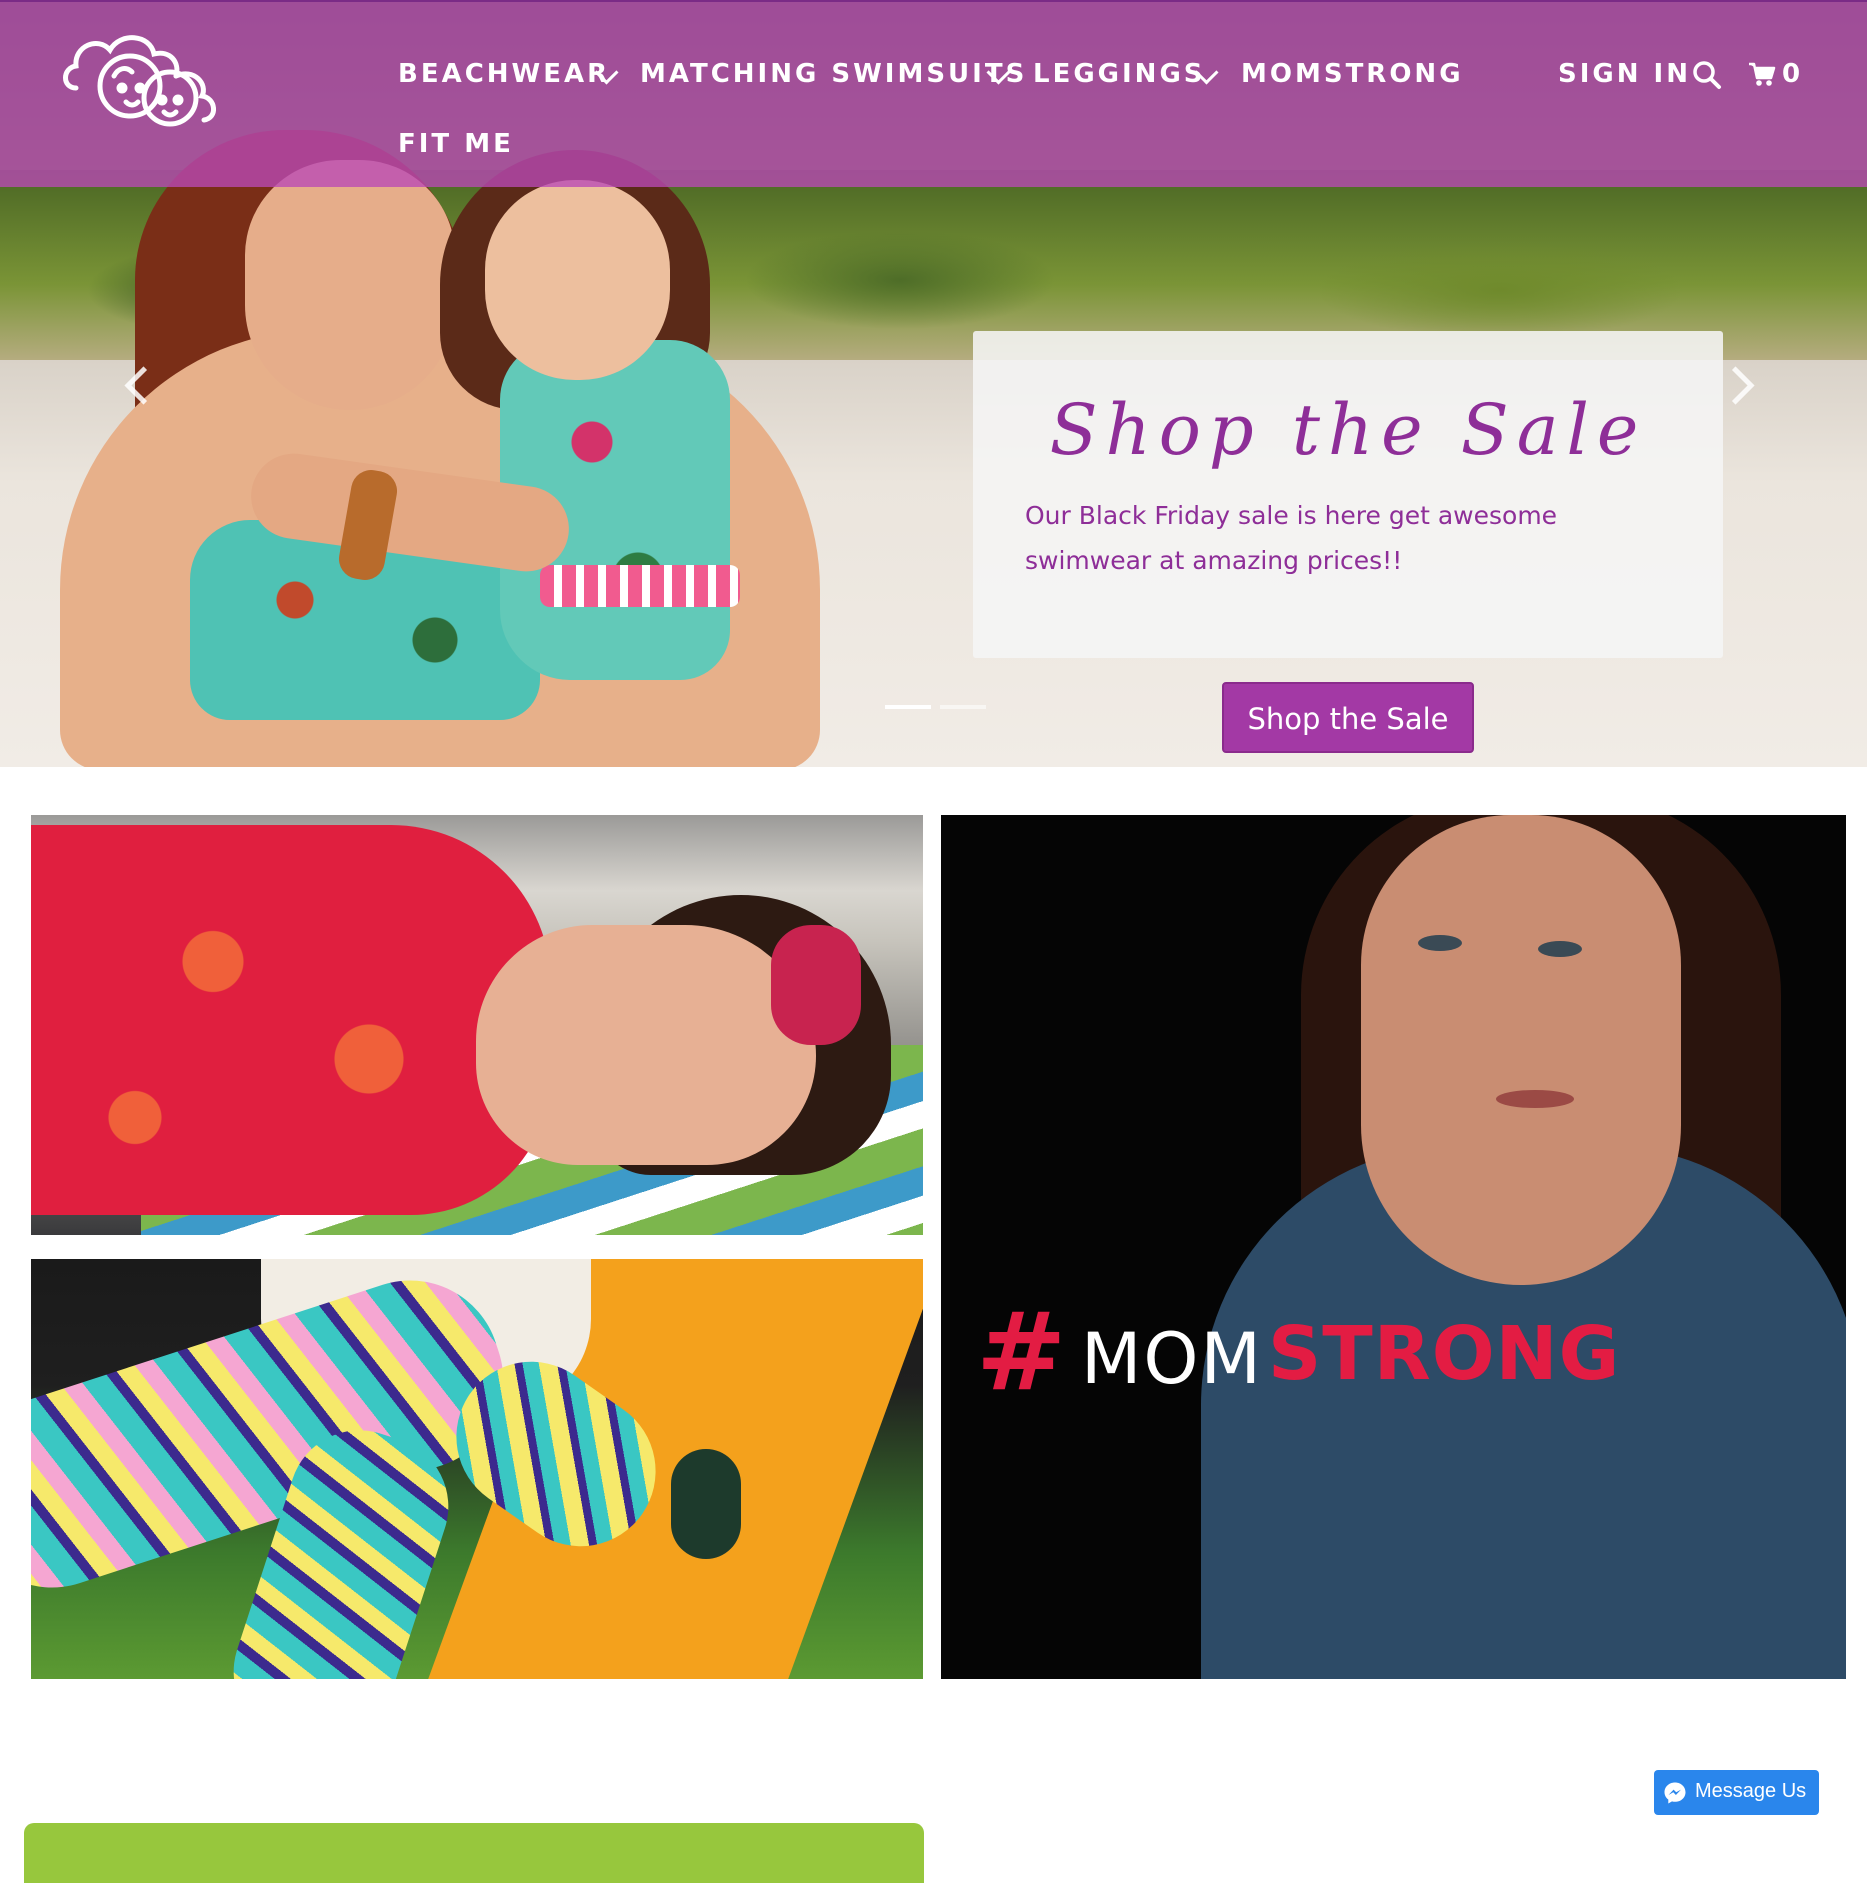 The width and height of the screenshot is (1867, 1883). What do you see at coordinates (1675, 1793) in the screenshot?
I see `messenger-icon` at bounding box center [1675, 1793].